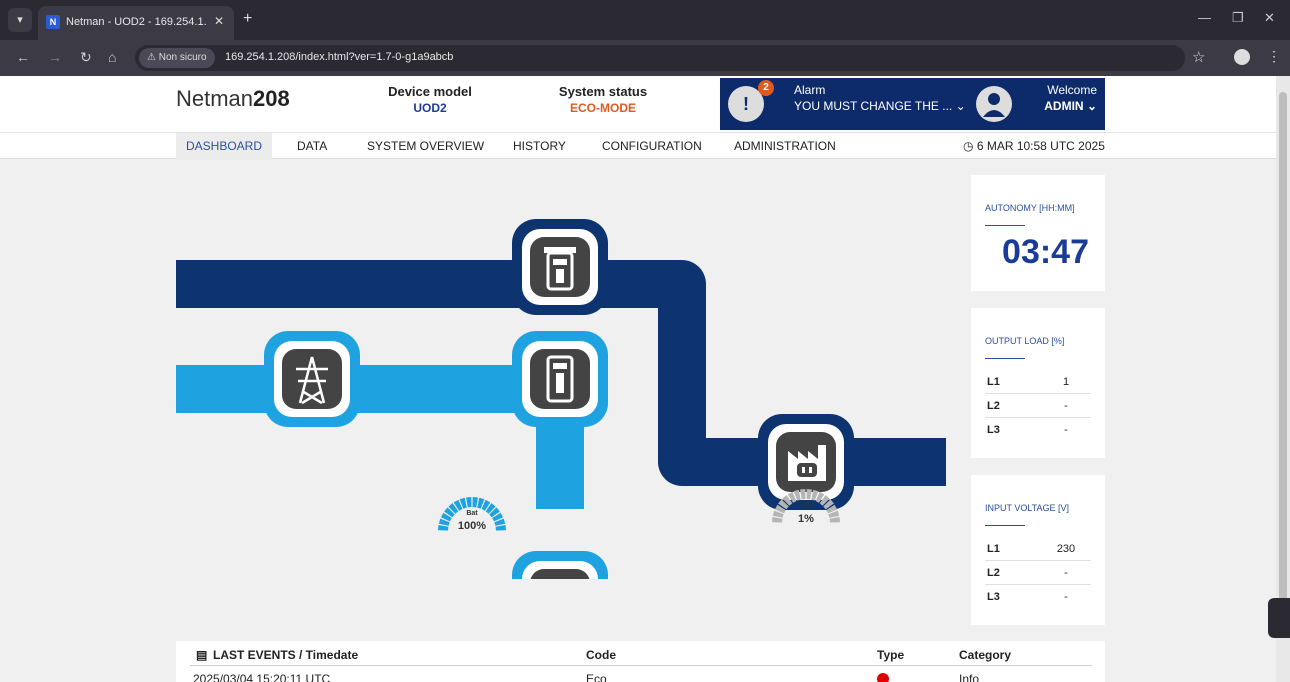 Image resolution: width=1290 pixels, height=682 pixels. I want to click on system-status: System status ECO-MODE, so click(603, 99).